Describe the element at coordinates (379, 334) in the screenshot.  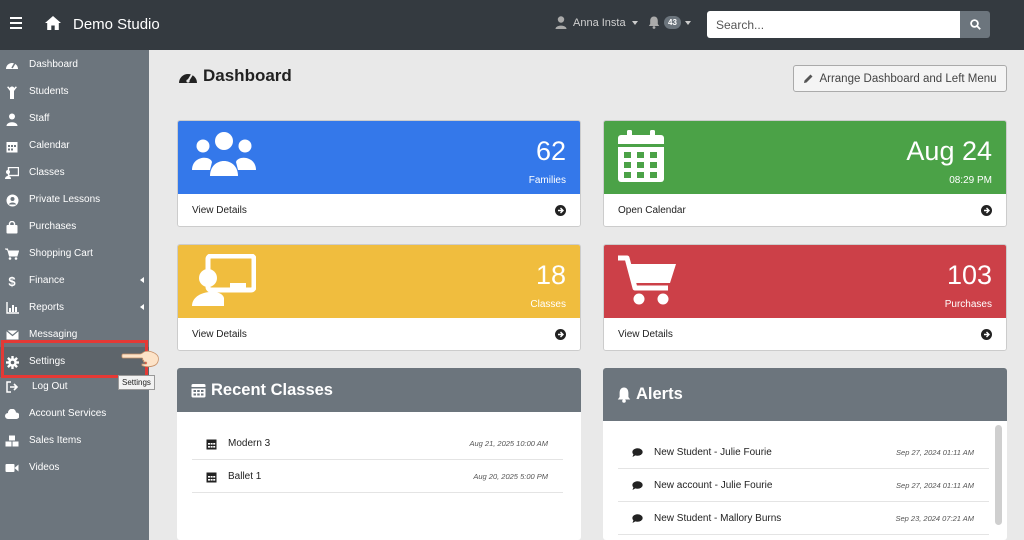
I see `classes-view-details: View Details` at that location.